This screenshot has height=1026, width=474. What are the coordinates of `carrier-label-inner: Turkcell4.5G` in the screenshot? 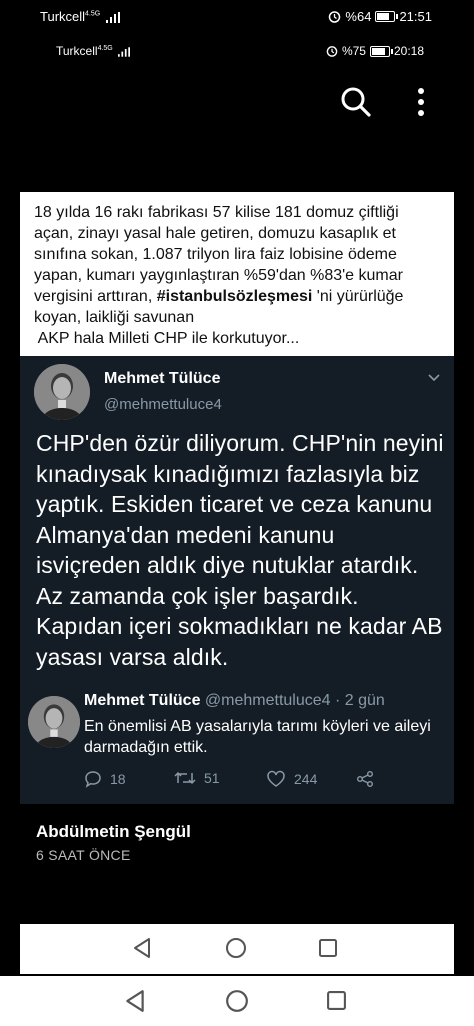 It's located at (93, 51).